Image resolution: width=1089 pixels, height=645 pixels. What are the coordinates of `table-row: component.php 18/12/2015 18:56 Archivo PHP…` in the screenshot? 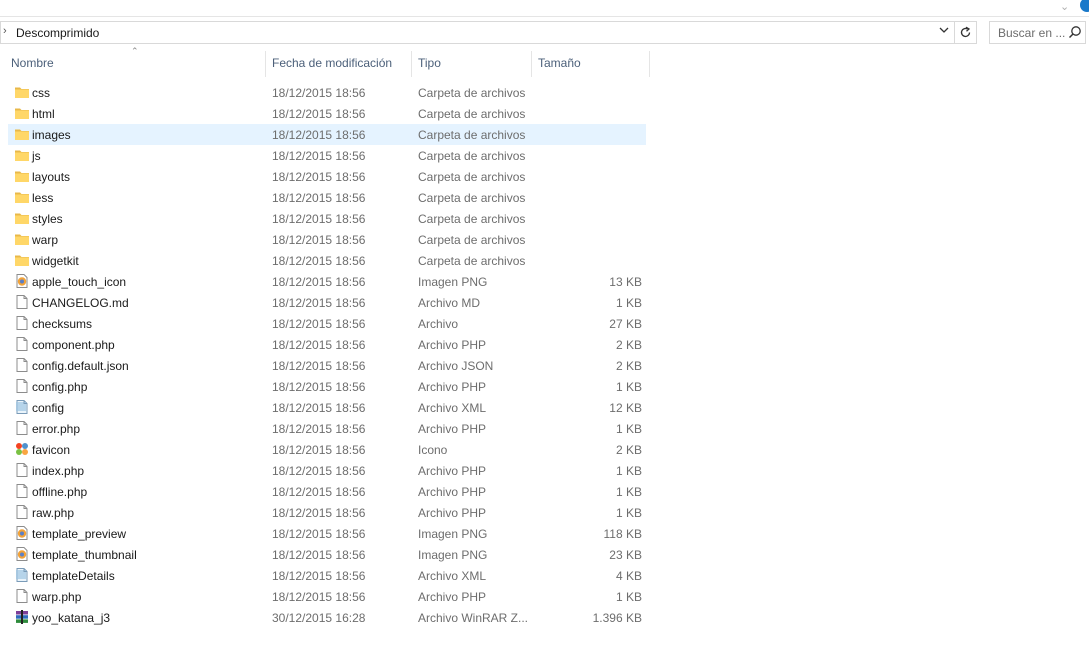 It's located at (327, 344).